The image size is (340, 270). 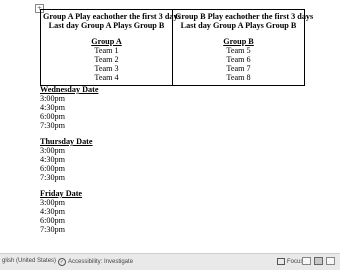 I want to click on team-item: Team 4, so click(x=106, y=77).